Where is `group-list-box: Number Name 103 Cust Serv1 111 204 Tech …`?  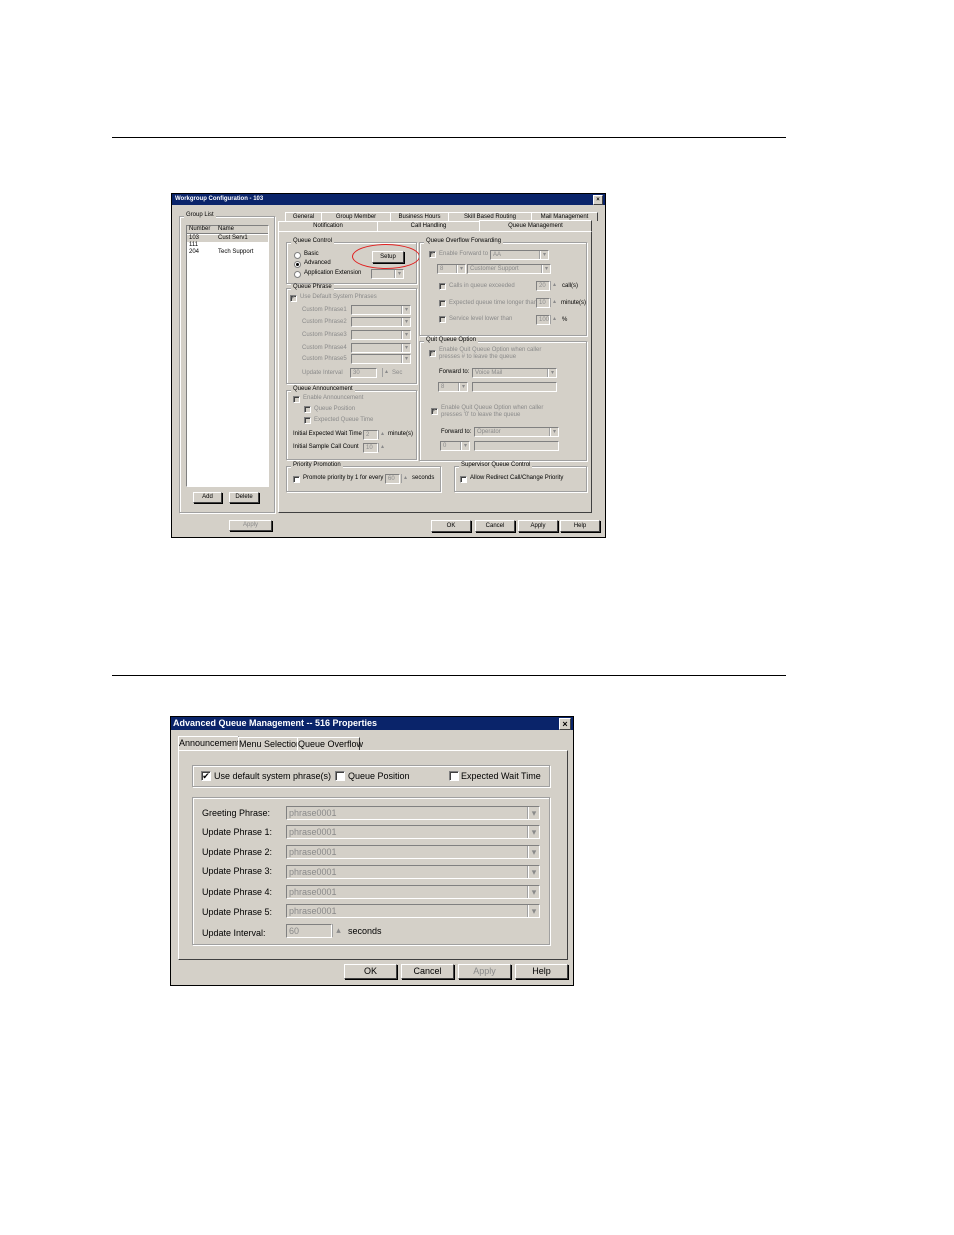 group-list-box: Number Name 103 Cust Serv1 111 204 Tech … is located at coordinates (227, 356).